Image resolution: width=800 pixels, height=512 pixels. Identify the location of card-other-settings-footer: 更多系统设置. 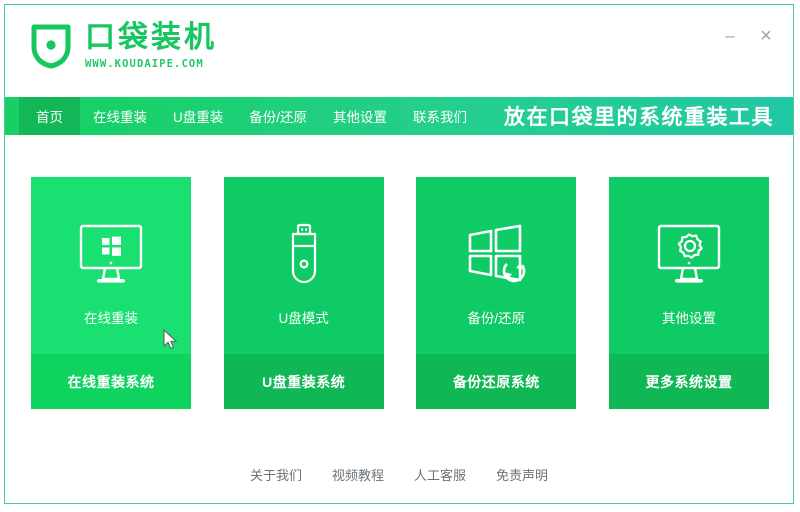
(688, 381).